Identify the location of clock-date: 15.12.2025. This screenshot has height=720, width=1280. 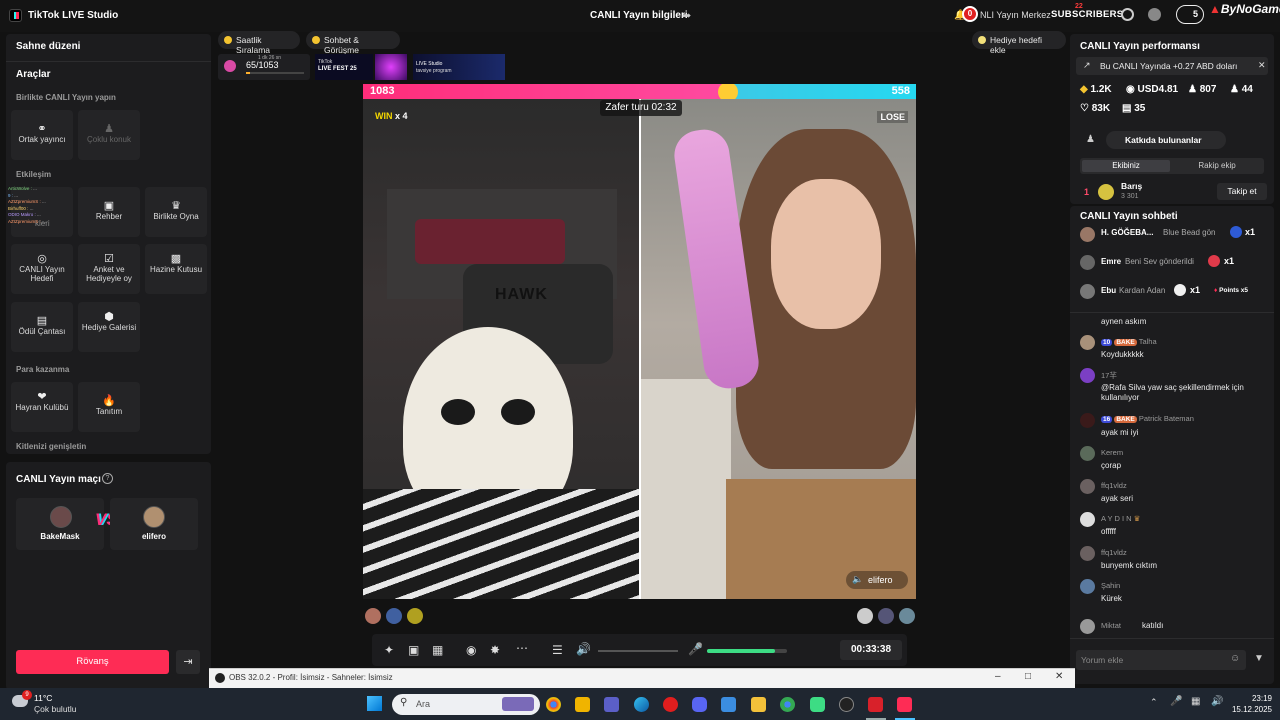
(1247, 709).